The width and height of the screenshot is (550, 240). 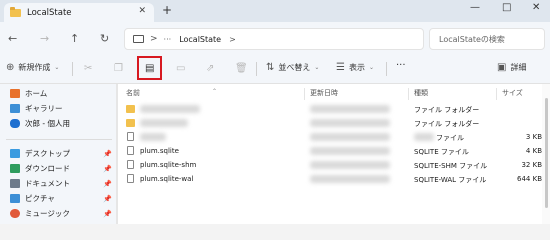 I want to click on tab-title: LocalState, so click(x=49, y=12).